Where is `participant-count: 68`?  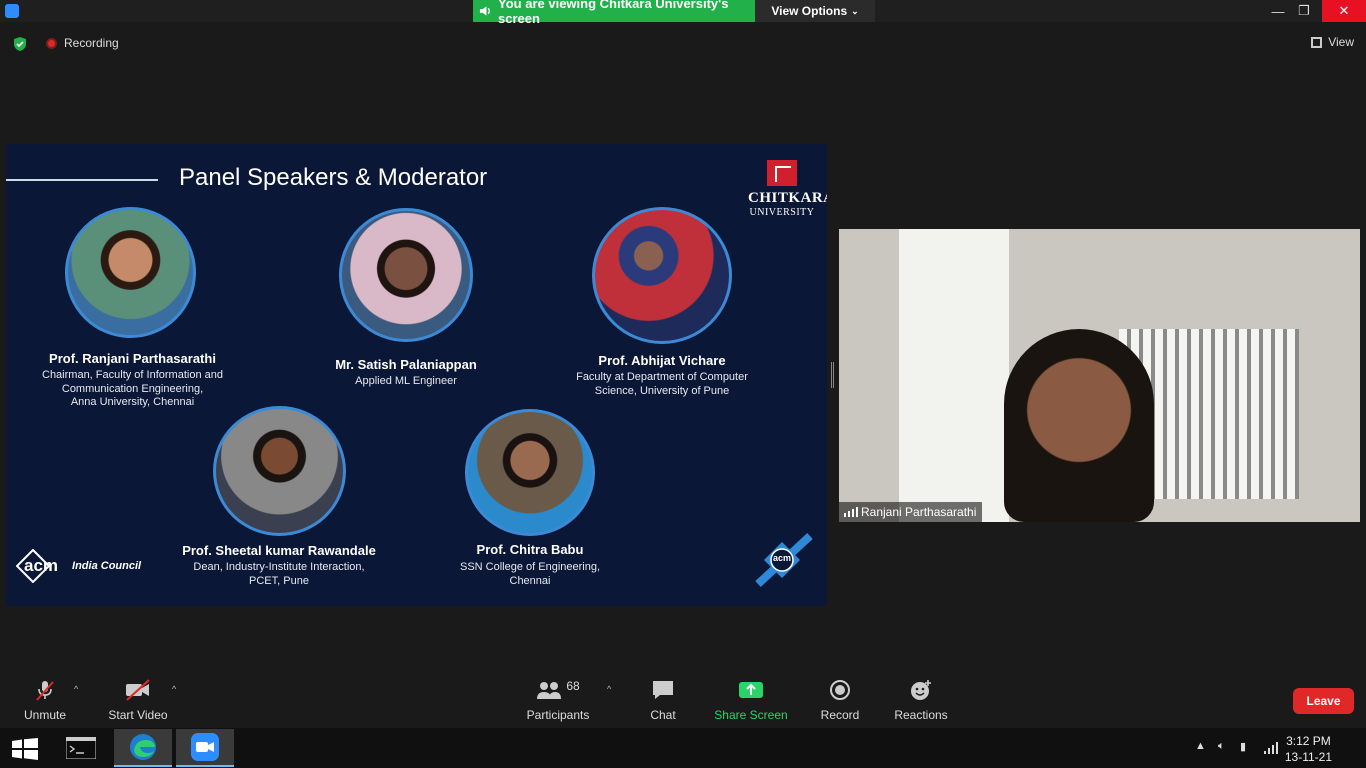
participant-count: 68 is located at coordinates (573, 686).